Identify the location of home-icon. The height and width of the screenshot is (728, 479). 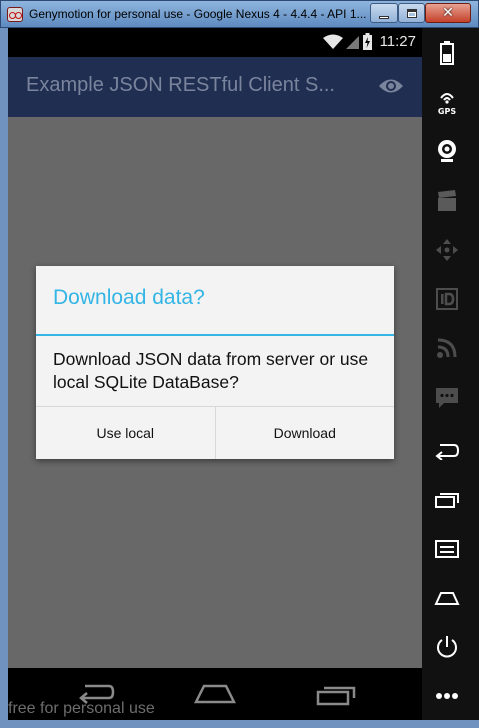
(447, 598).